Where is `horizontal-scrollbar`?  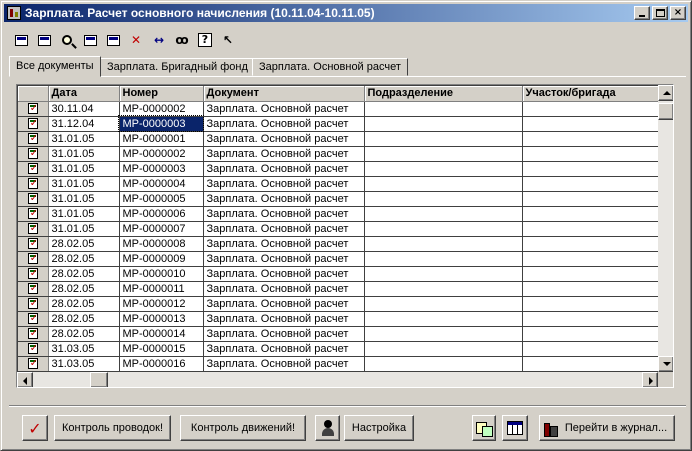
horizontal-scrollbar is located at coordinates (337, 379).